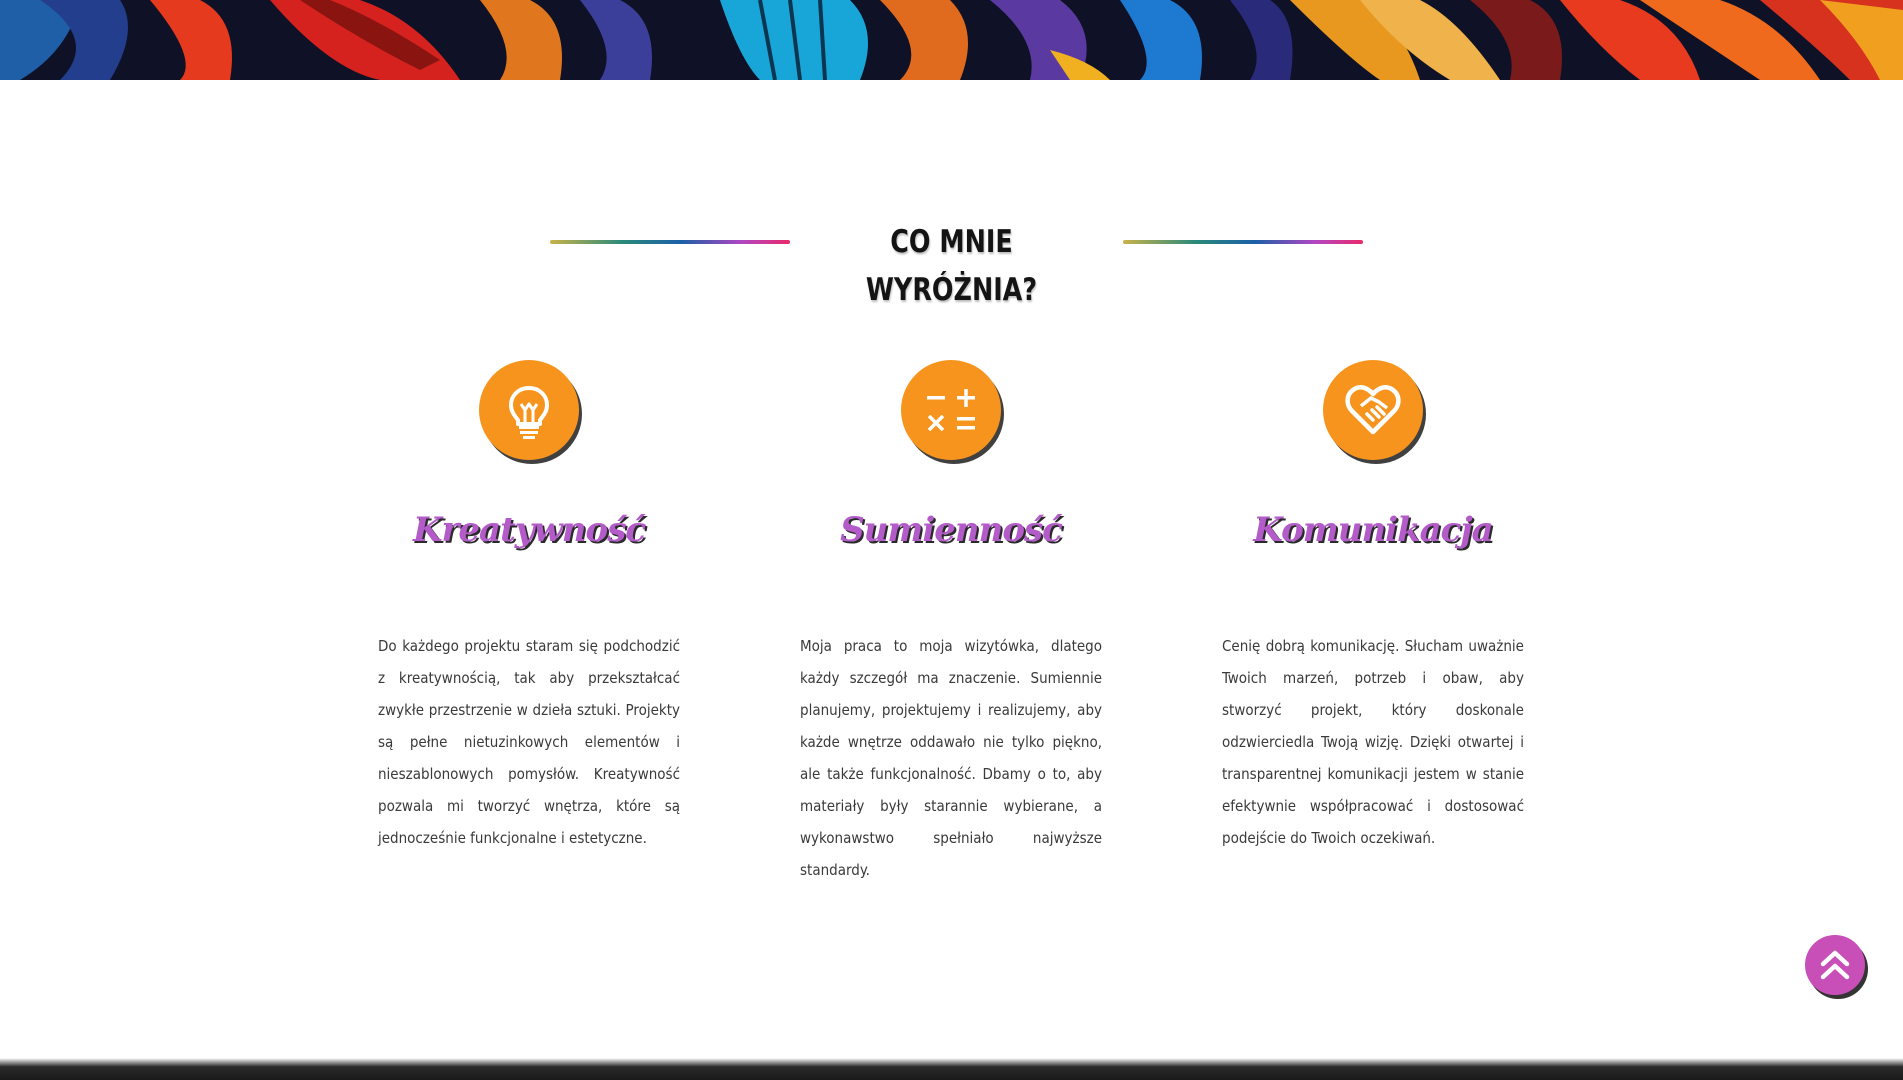 The width and height of the screenshot is (1903, 1080). Describe the element at coordinates (1243, 242) in the screenshot. I see `heading-decorative-line-right` at that location.